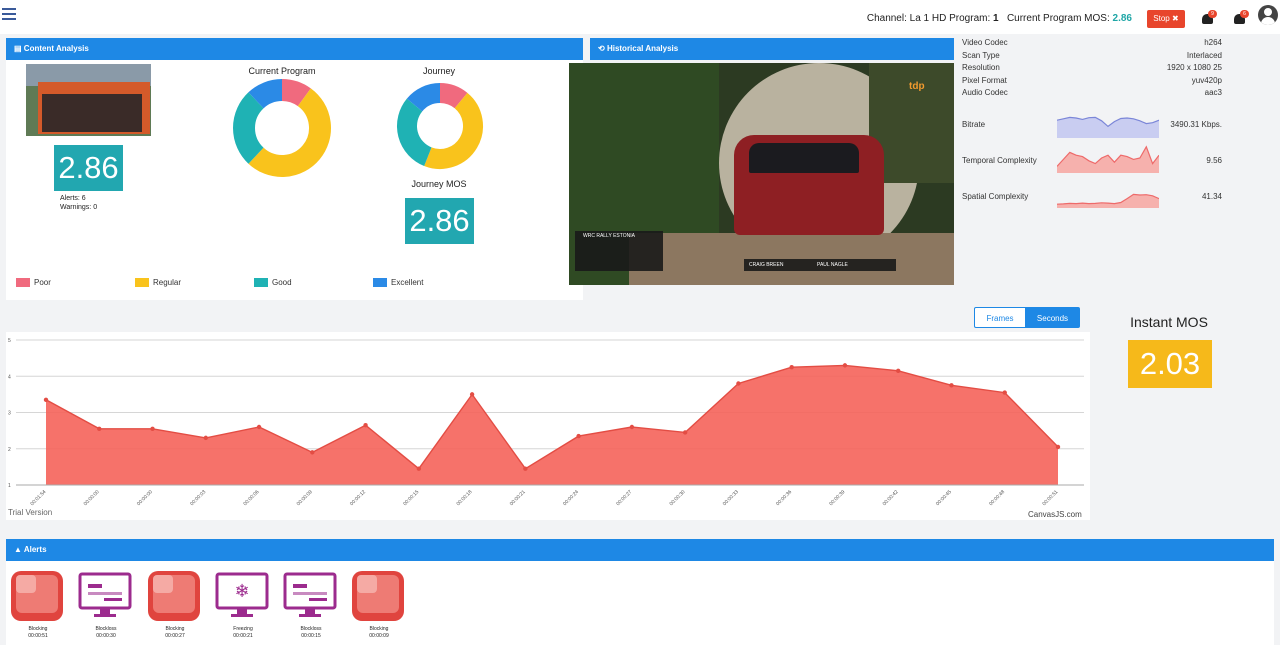 The width and height of the screenshot is (1280, 645). What do you see at coordinates (1050, 498) in the screenshot?
I see `x-tick-label: 00:00:51` at bounding box center [1050, 498].